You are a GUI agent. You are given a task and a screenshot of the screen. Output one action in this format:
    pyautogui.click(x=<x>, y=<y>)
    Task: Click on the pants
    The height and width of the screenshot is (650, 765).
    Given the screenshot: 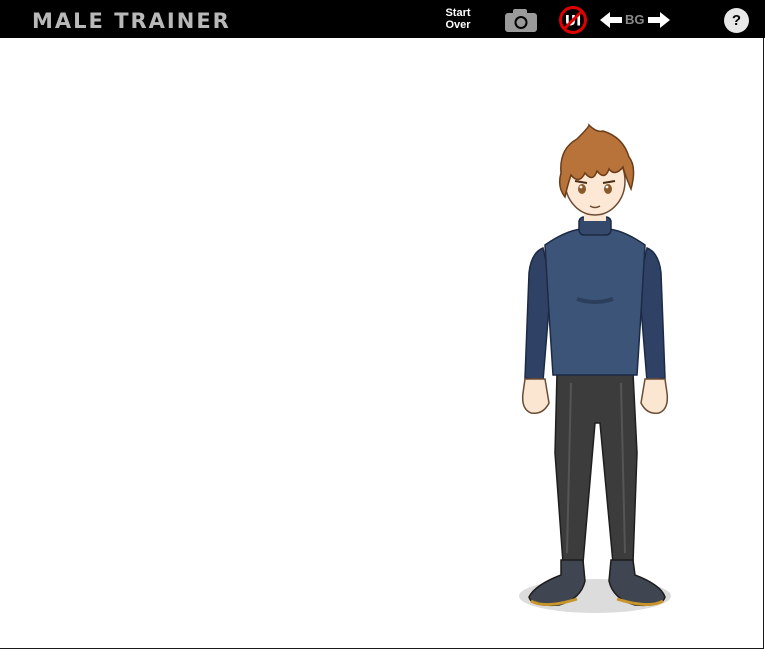 What is the action you would take?
    pyautogui.click(x=596, y=468)
    